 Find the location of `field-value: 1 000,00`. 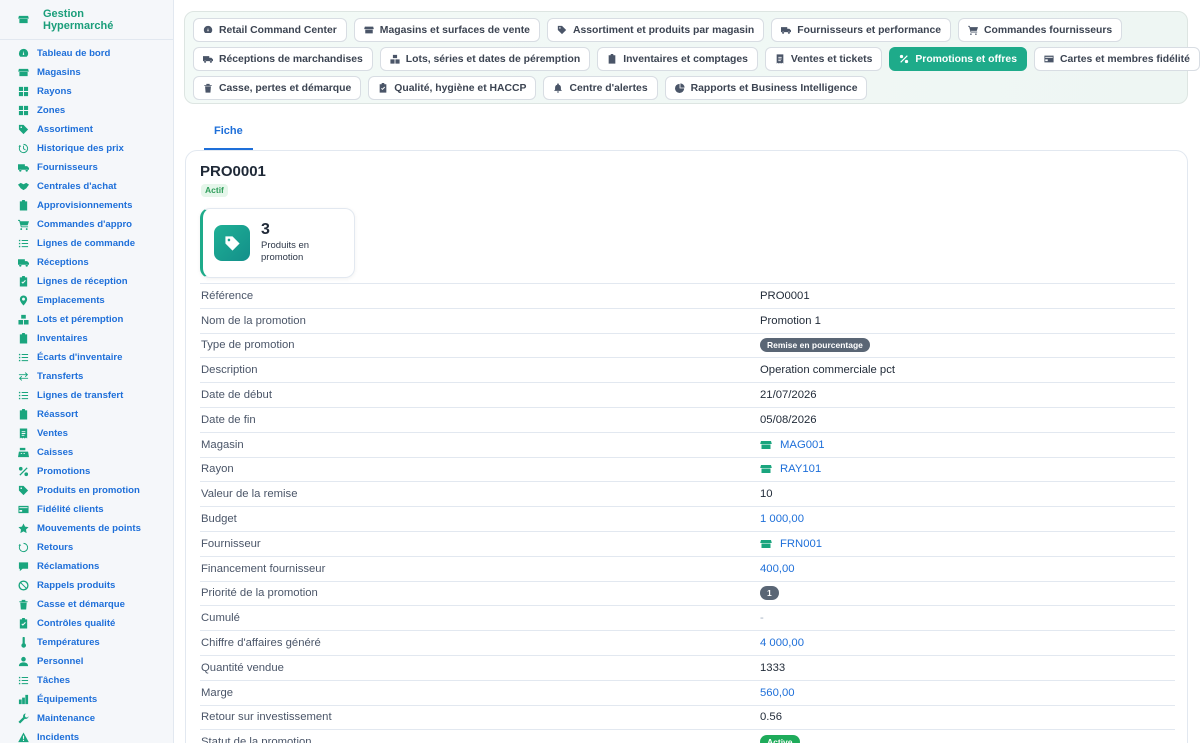

field-value: 1 000,00 is located at coordinates (782, 519).